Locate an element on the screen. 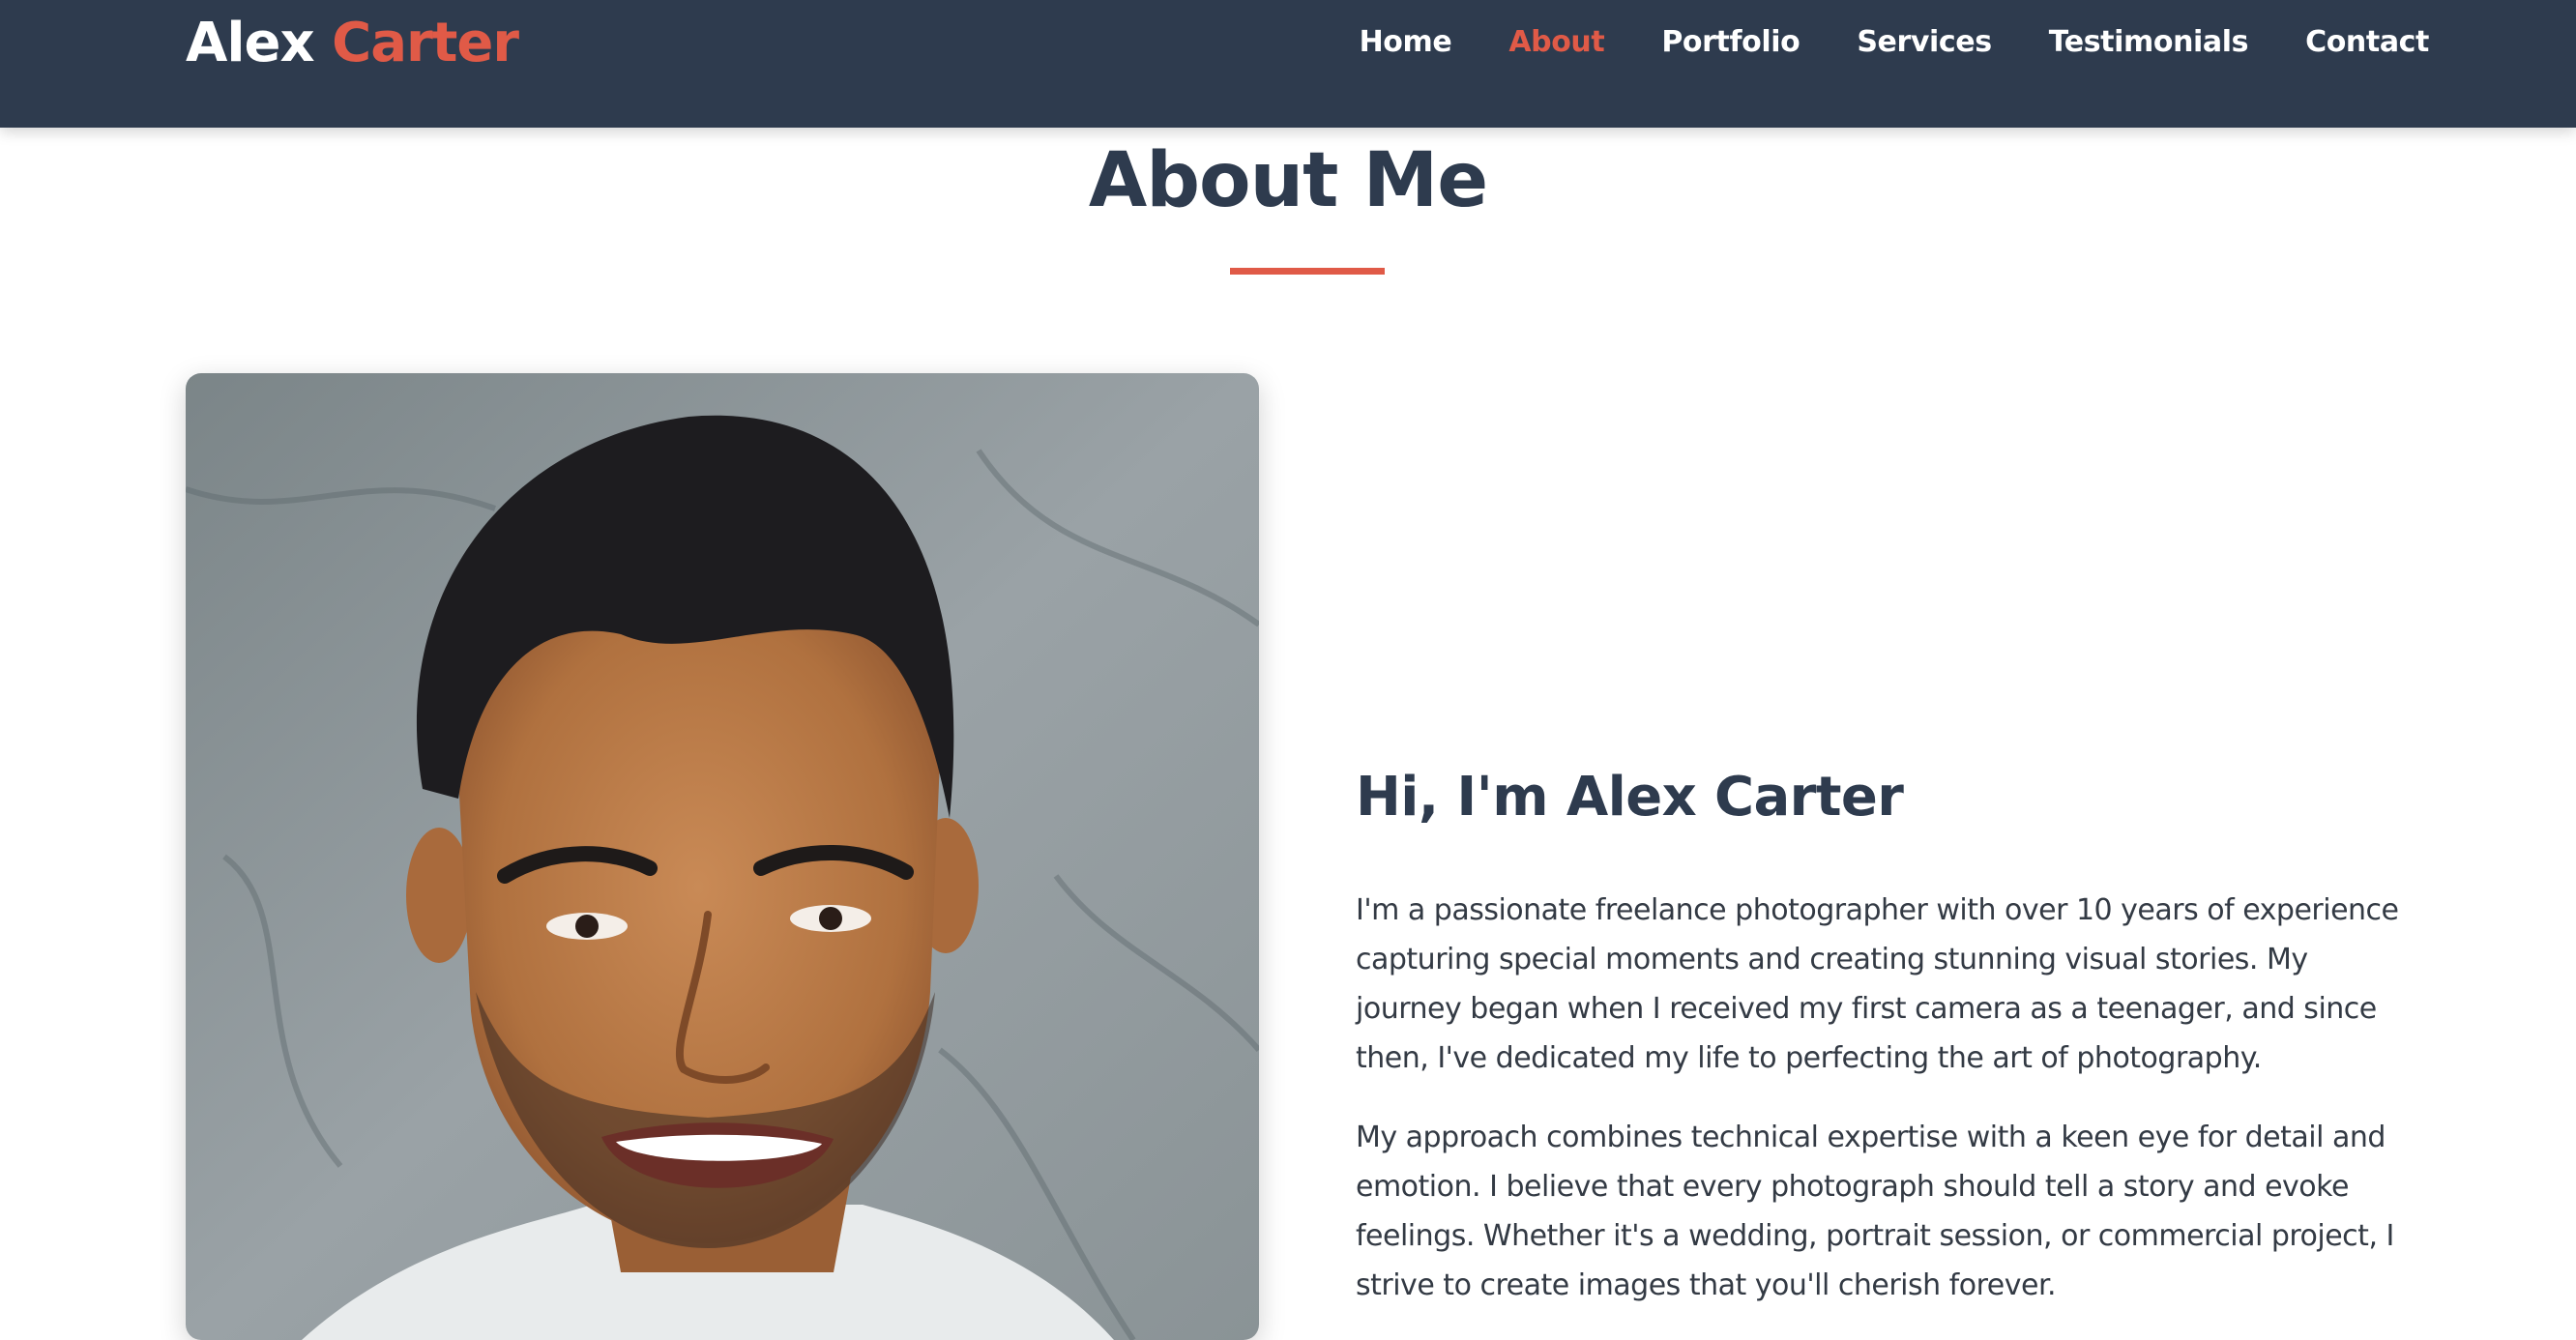 The height and width of the screenshot is (1340, 2576). nav-link-services: Services is located at coordinates (1924, 42).